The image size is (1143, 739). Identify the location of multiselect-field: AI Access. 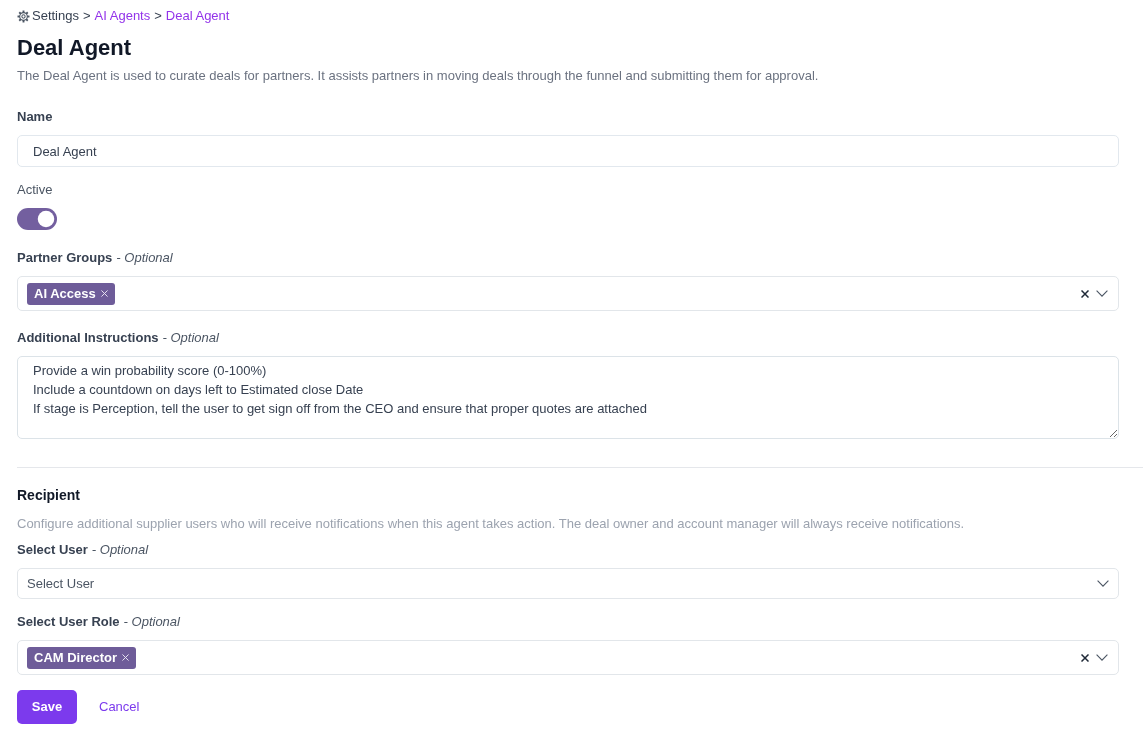
(568, 293).